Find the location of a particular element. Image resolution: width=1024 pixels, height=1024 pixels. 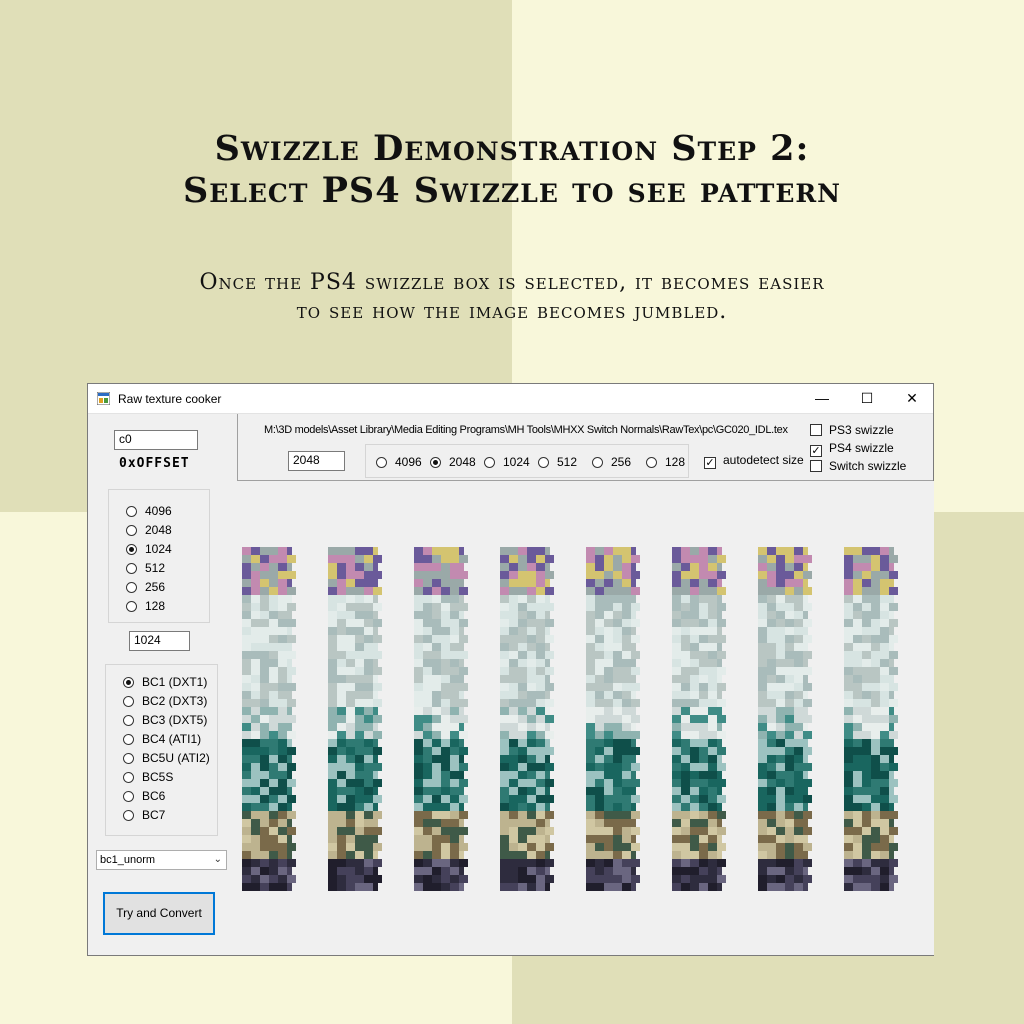

width-size-option-label: 2048 is located at coordinates (158, 530).